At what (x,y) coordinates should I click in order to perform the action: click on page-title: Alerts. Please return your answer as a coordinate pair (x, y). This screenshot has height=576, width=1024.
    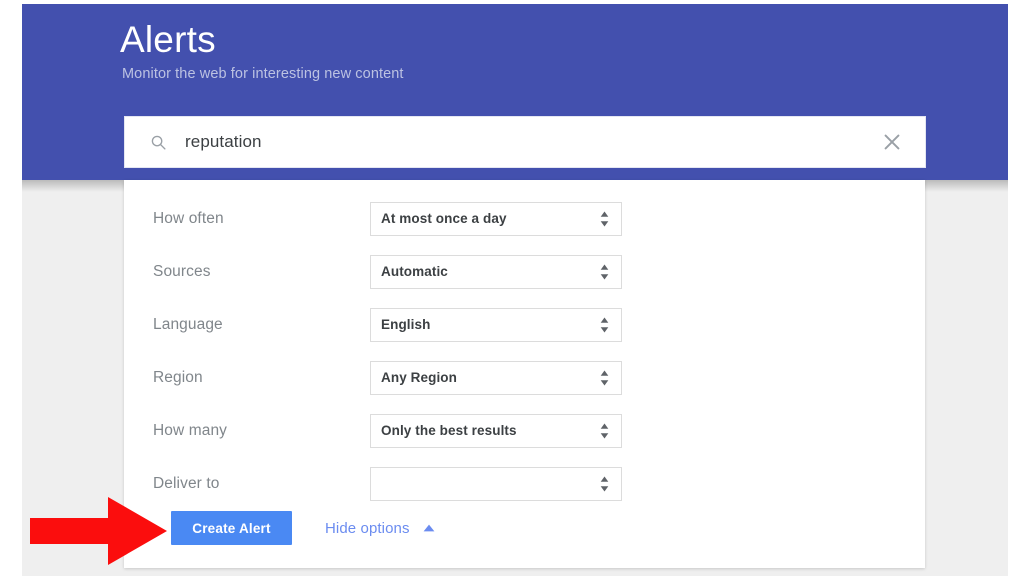
    Looking at the image, I should click on (168, 39).